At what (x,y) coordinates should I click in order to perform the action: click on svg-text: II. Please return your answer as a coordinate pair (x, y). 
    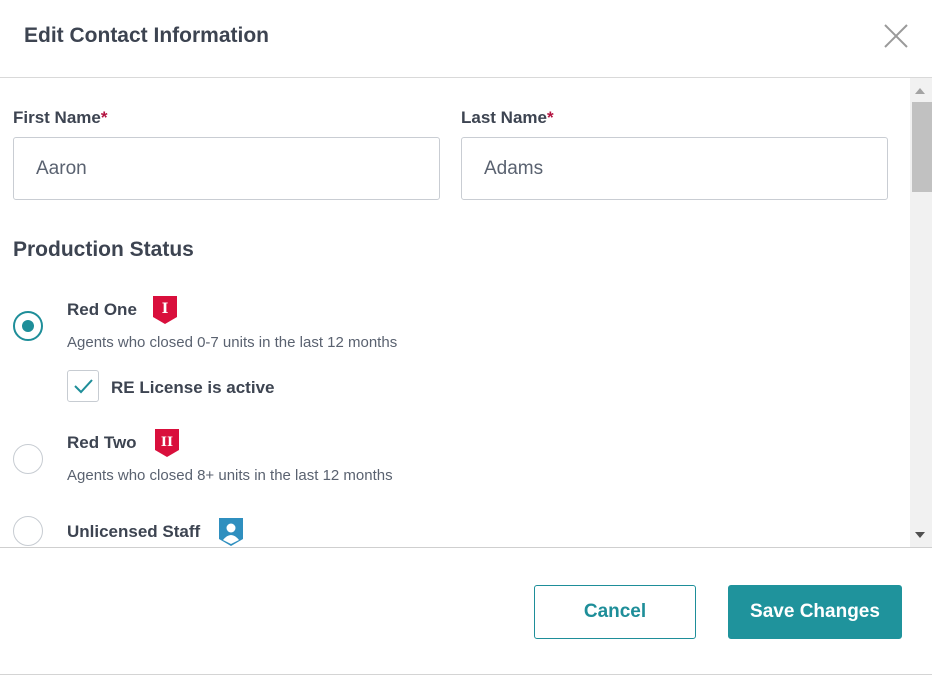
    Looking at the image, I should click on (167, 442).